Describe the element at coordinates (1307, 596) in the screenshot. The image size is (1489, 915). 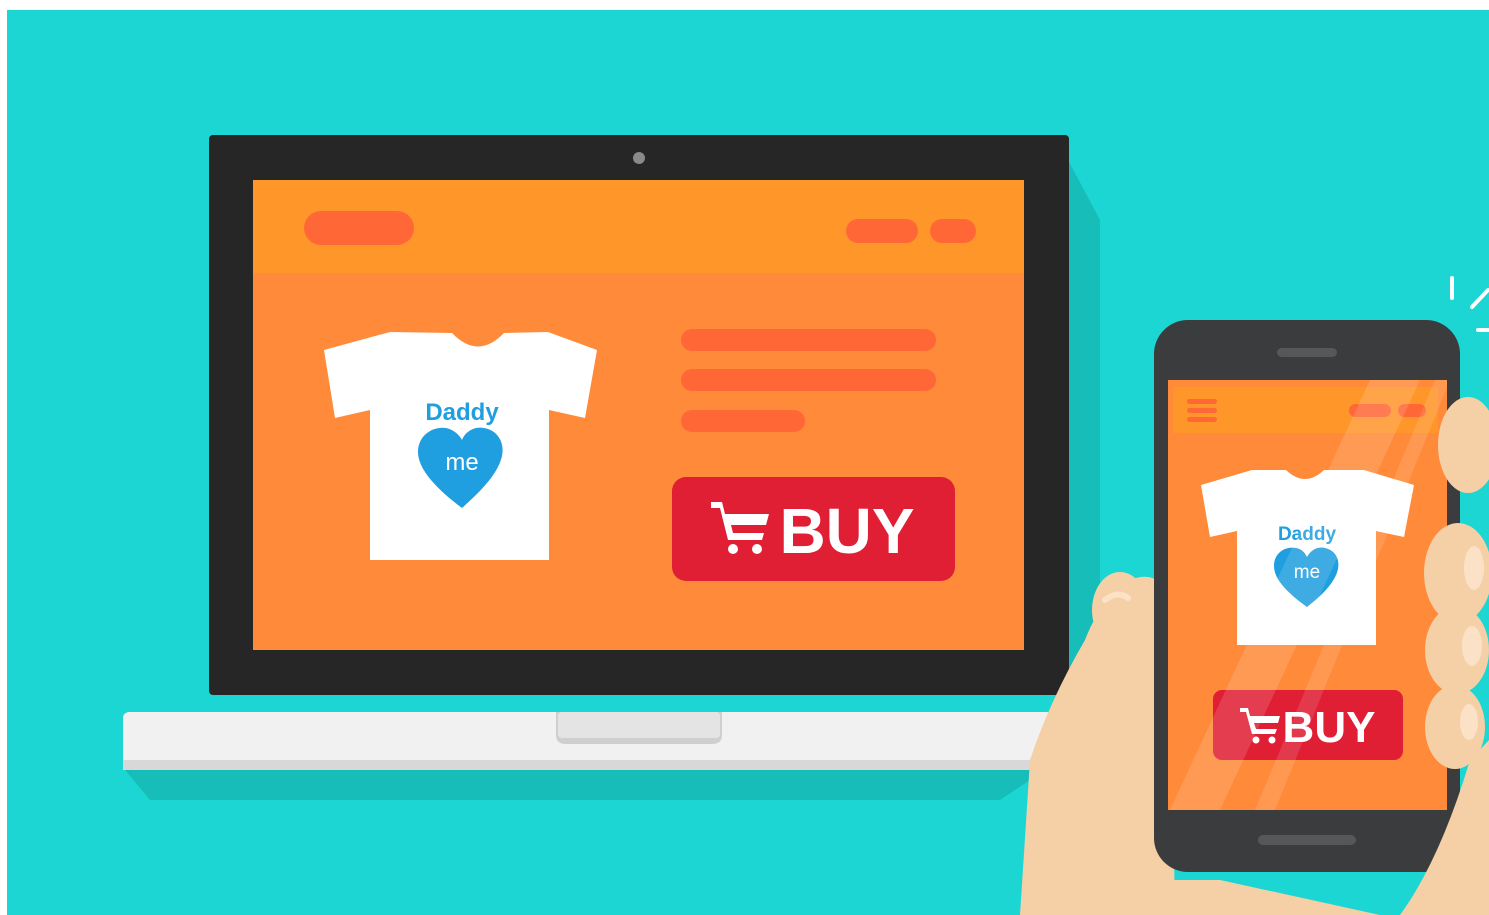
I see `smartphone: Daddy me BUY` at that location.